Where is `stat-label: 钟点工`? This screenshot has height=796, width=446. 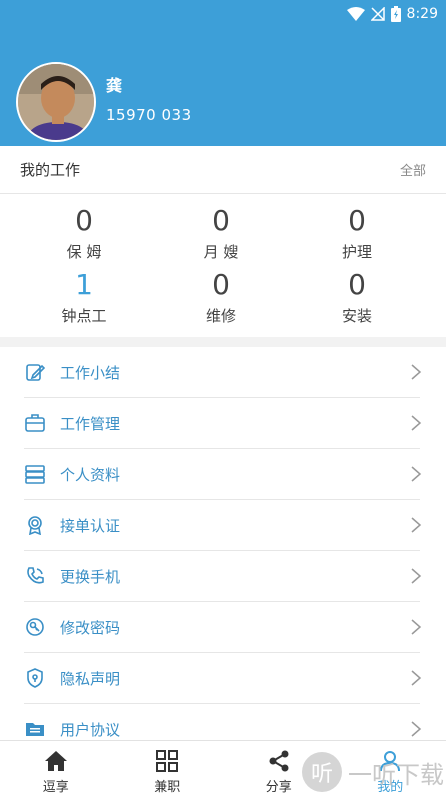 stat-label: 钟点工 is located at coordinates (84, 316).